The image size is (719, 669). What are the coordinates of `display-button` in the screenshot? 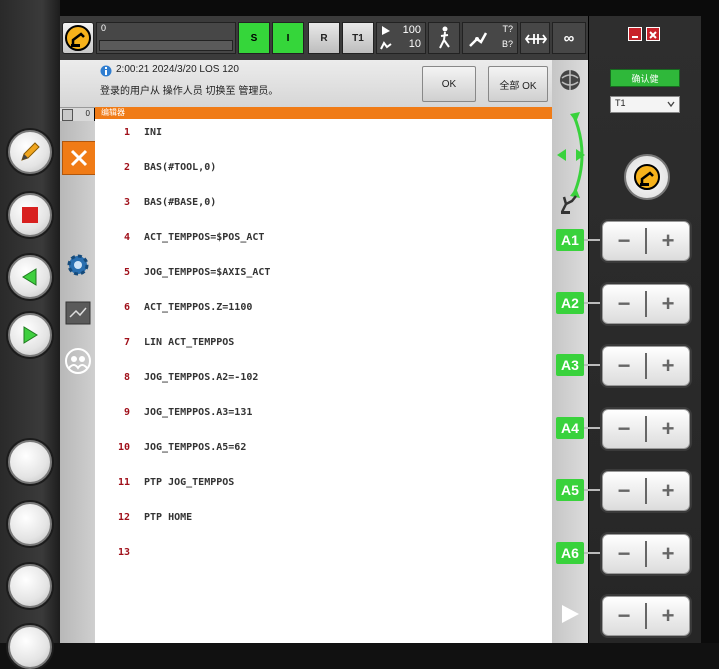 It's located at (78, 313).